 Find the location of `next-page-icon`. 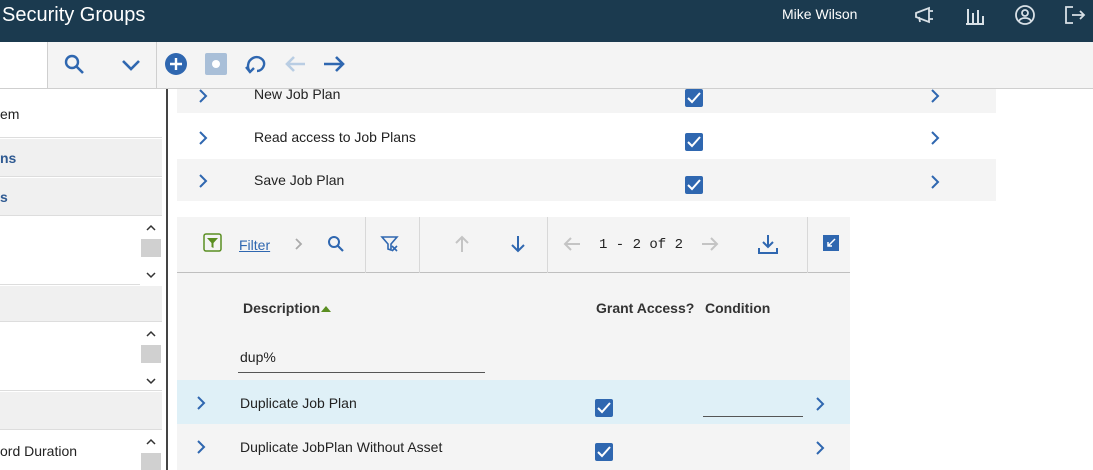

next-page-icon is located at coordinates (710, 244).